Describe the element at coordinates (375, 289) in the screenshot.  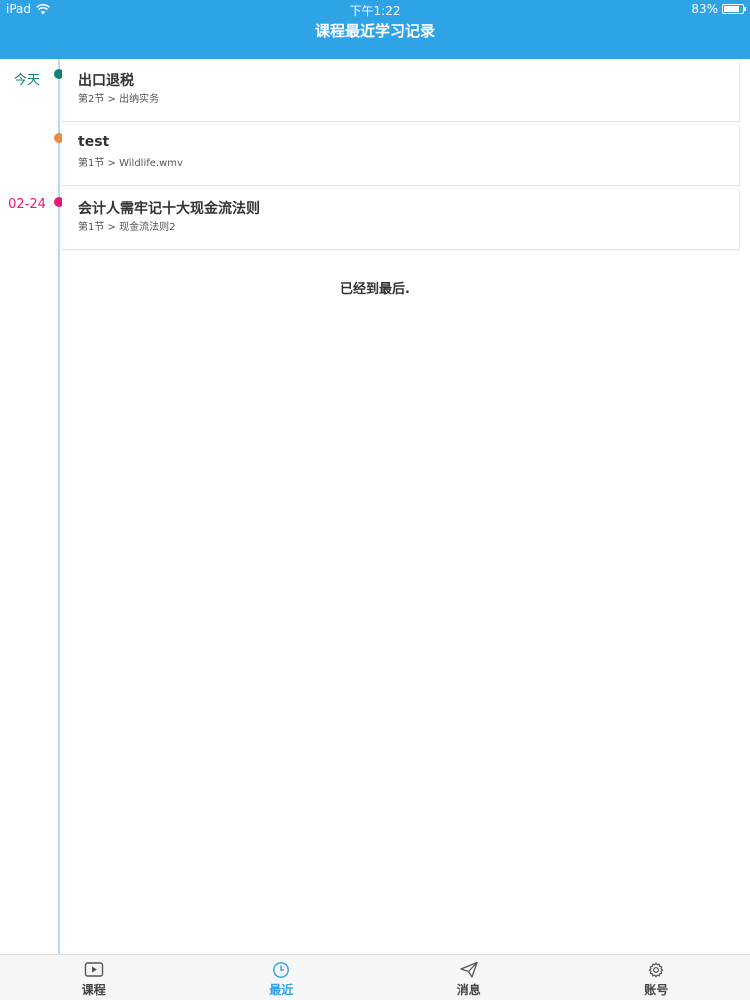
I see `end-of-list-message: 已经到最后.` at that location.